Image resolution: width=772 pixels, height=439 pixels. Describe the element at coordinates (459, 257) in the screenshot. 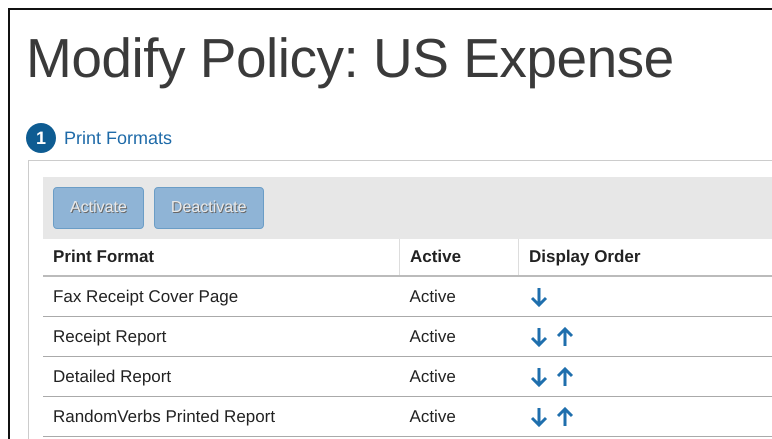

I see `column-header: Active` at that location.